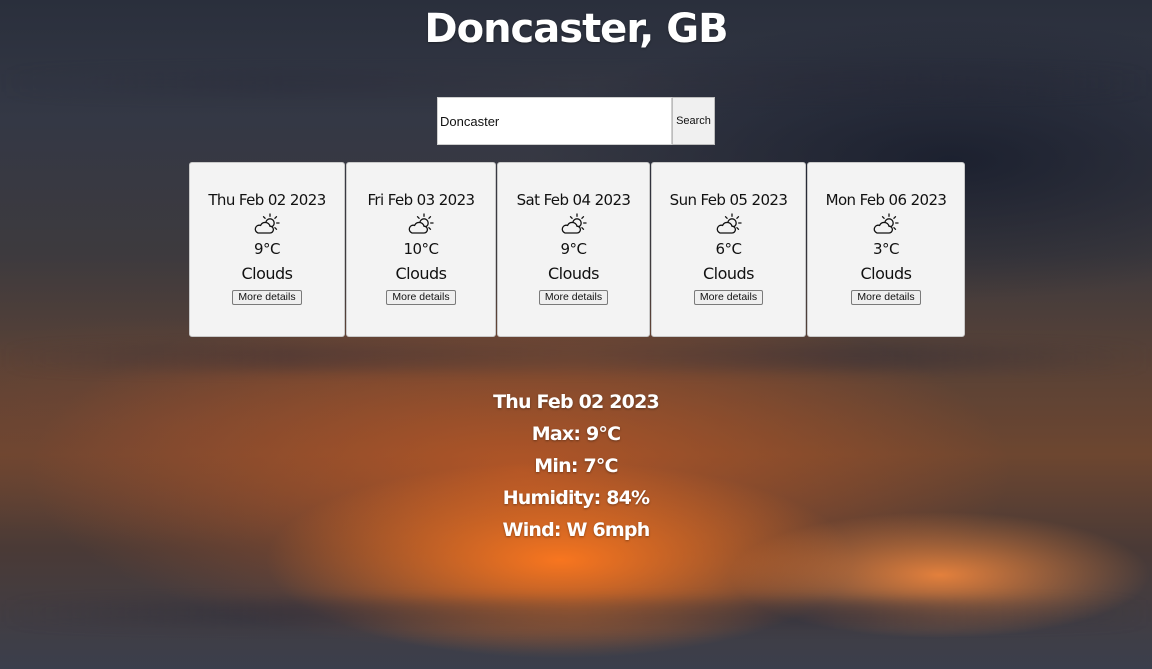 This screenshot has width=1152, height=669. I want to click on forecast-temp: 10°C, so click(421, 249).